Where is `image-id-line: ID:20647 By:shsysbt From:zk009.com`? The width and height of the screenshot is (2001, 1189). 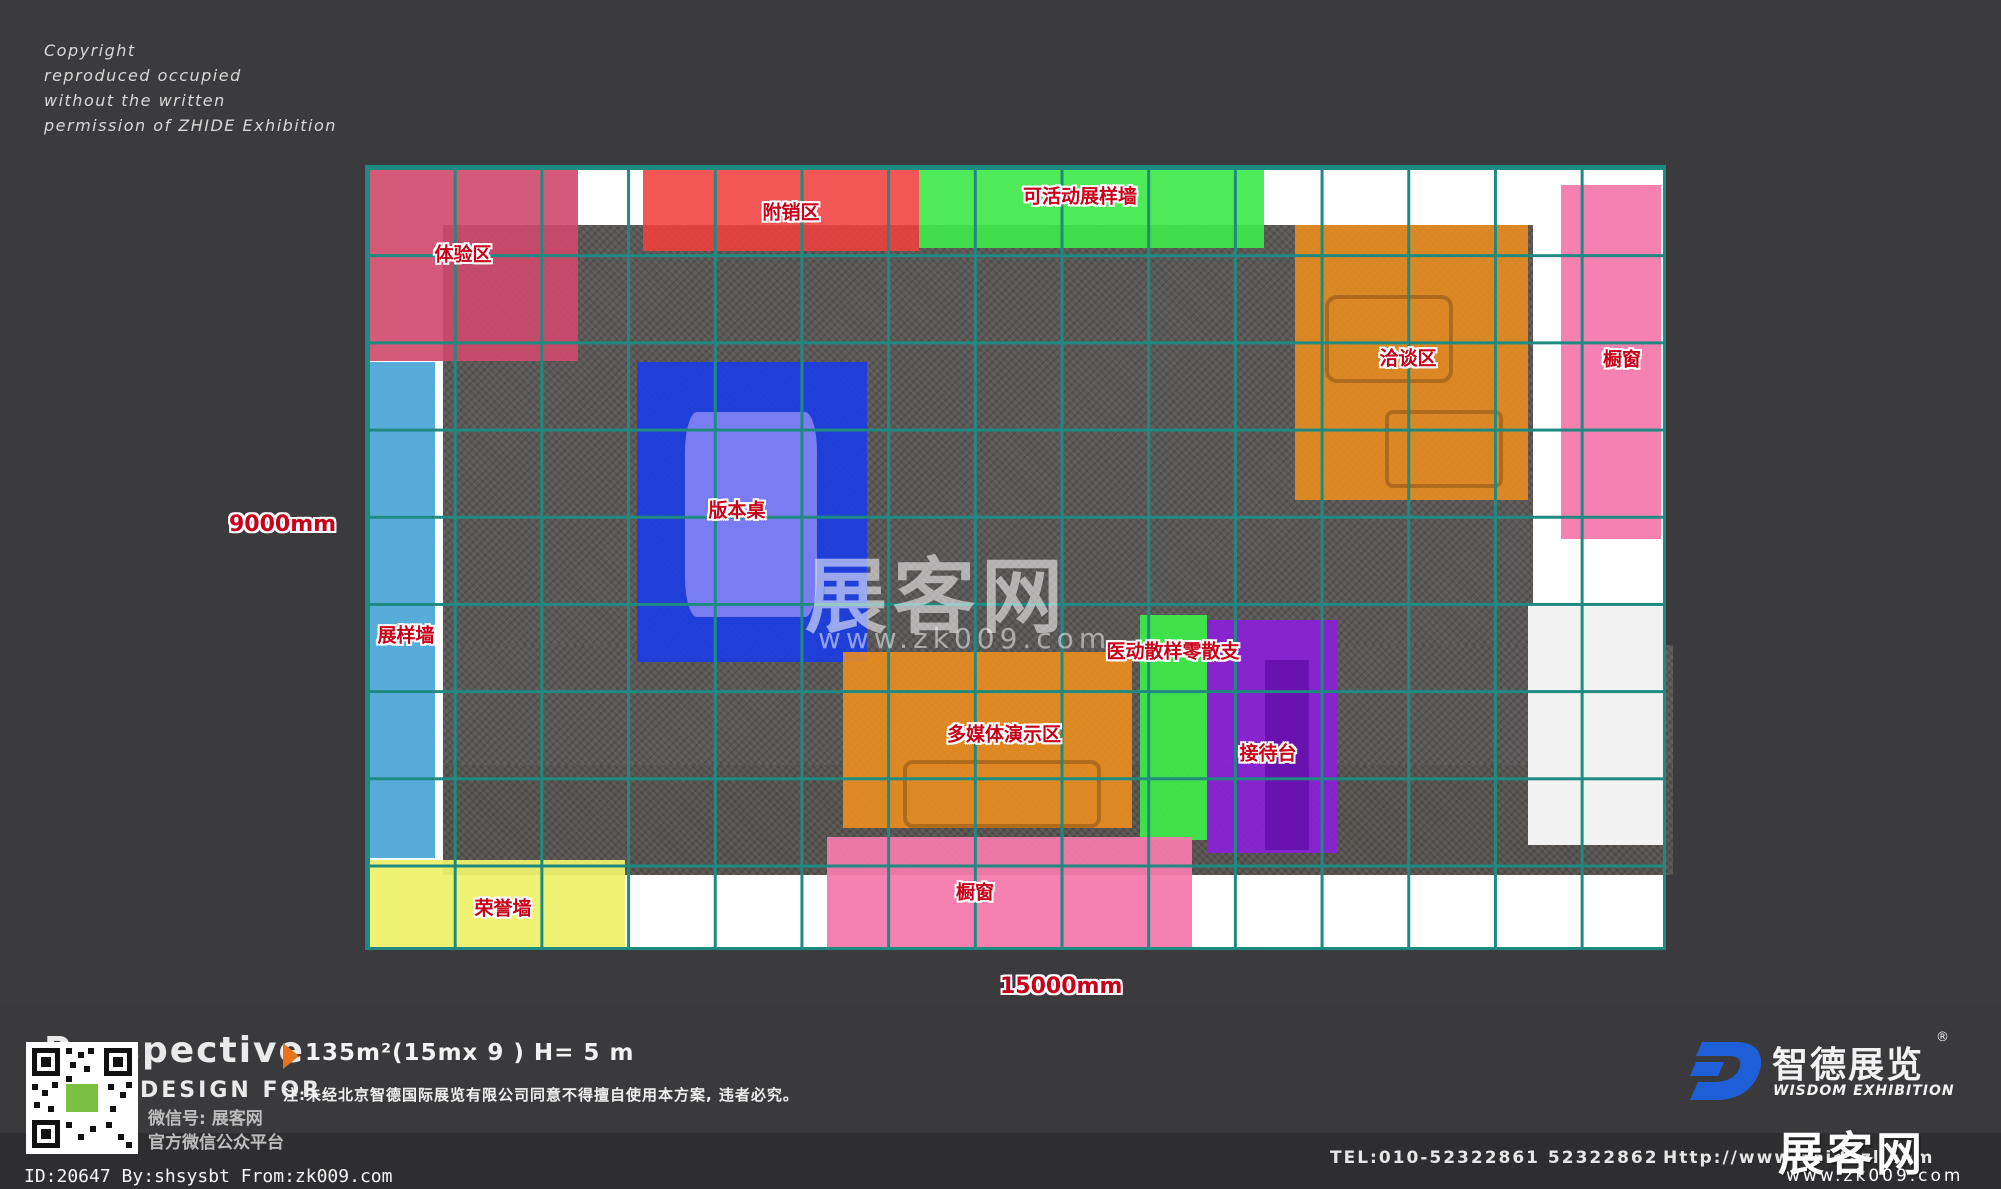
image-id-line: ID:20647 By:shsysbt From:zk009.com is located at coordinates (208, 1176).